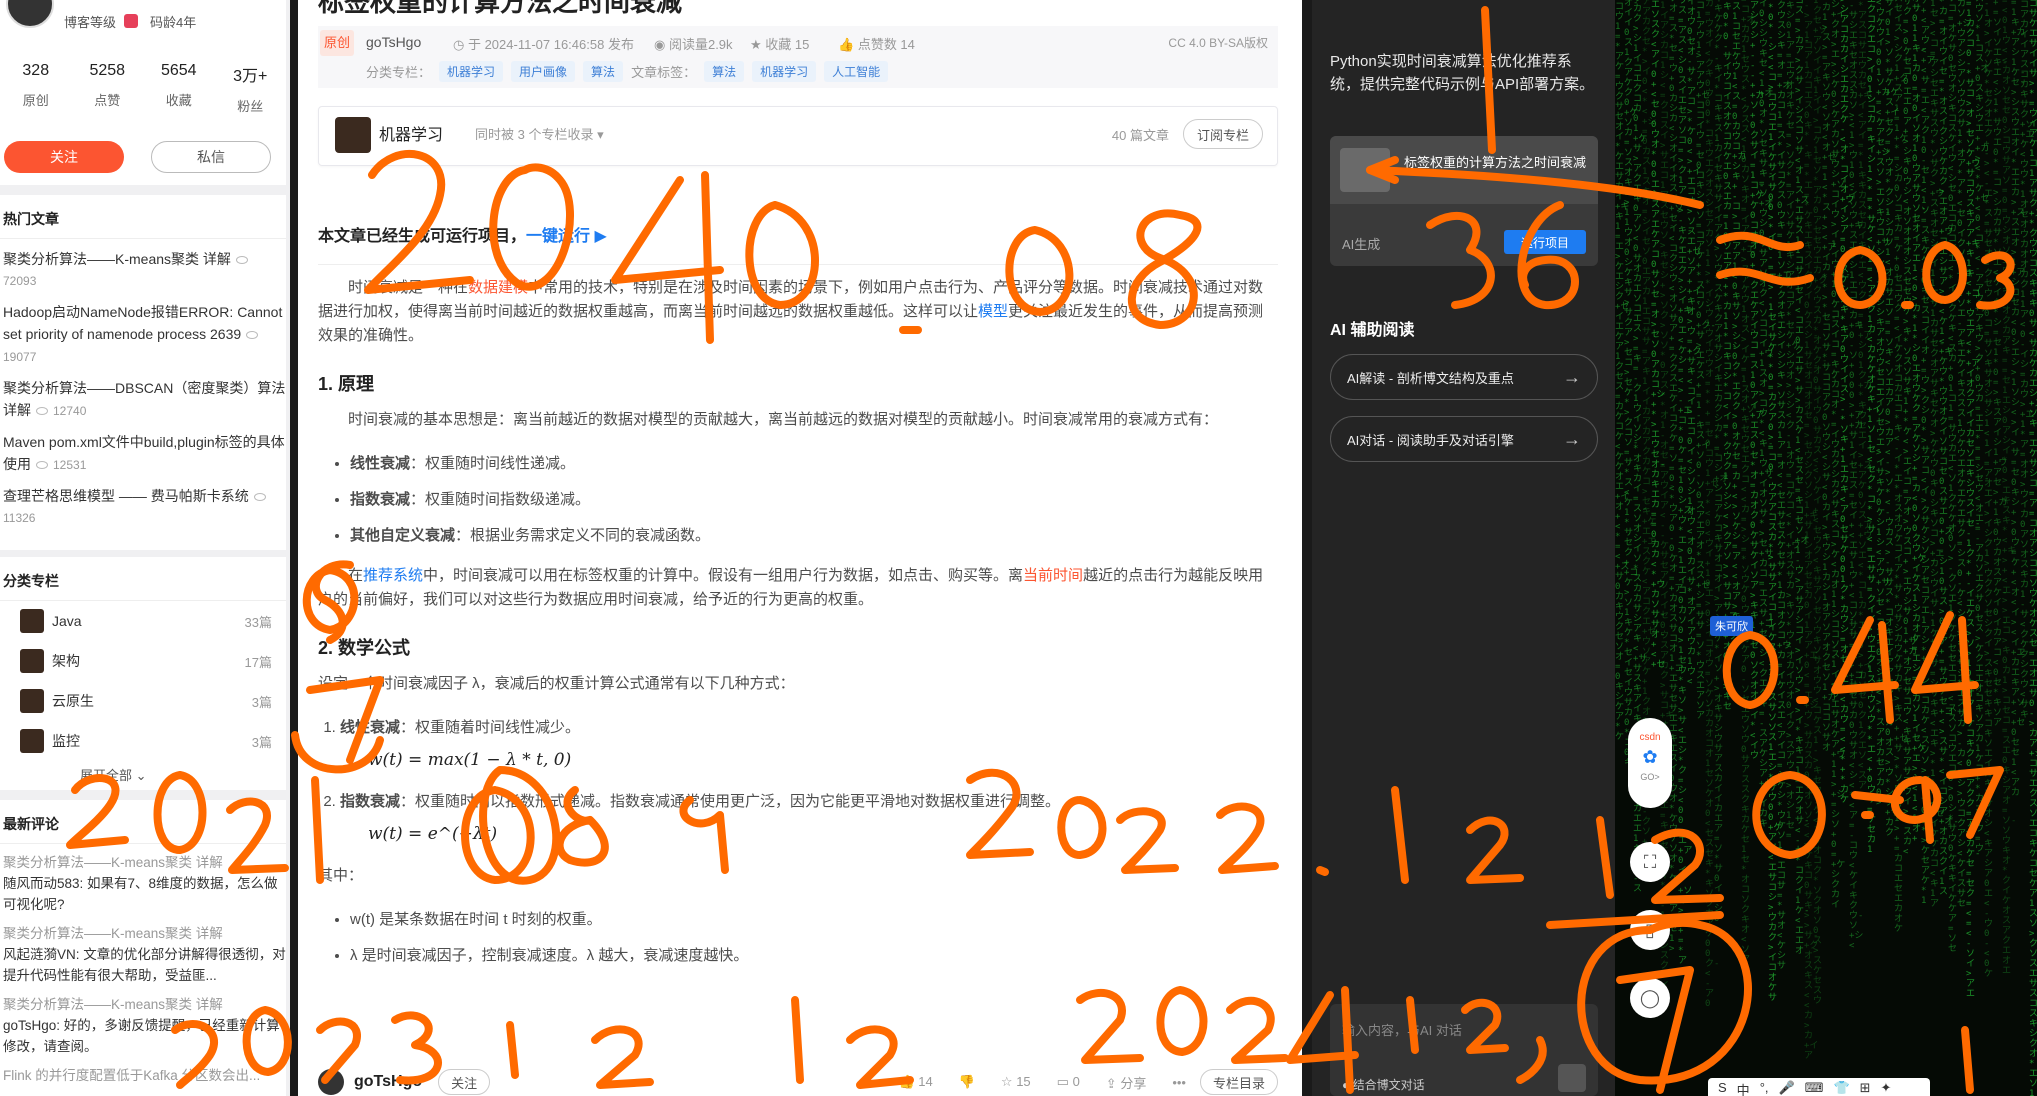 Image resolution: width=2037 pixels, height=1096 pixels. Describe the element at coordinates (1722, 1088) in the screenshot. I see `ime-logo-icon: S` at that location.